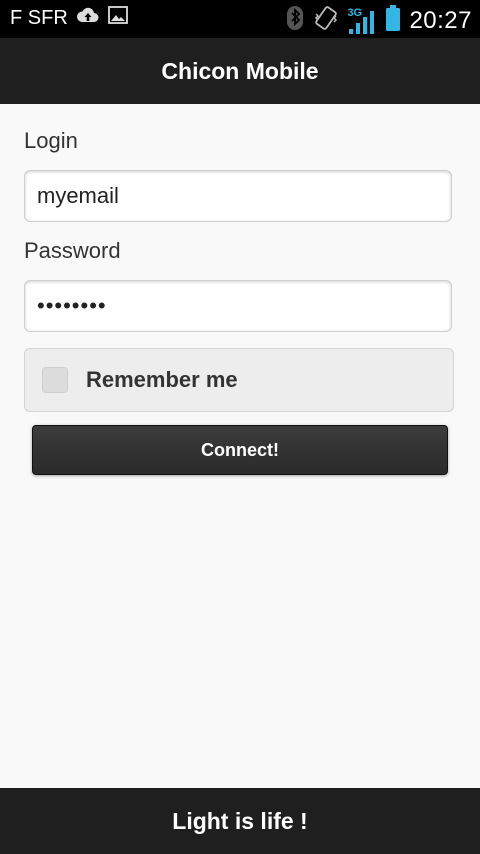 This screenshot has width=480, height=854. What do you see at coordinates (393, 20) in the screenshot?
I see `battery-icon` at bounding box center [393, 20].